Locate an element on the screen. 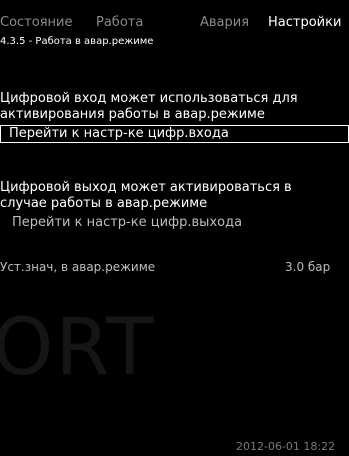 The width and height of the screenshot is (349, 456). go-to-digital-input-link: Перейти к настр-ке цифр.входа is located at coordinates (174, 134).